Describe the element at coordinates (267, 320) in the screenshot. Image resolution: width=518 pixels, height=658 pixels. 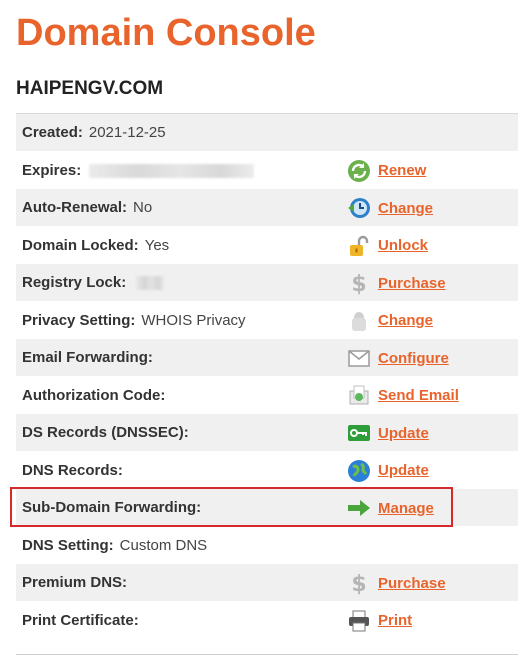
I see `row-privacy-setting: Privacy Setting: WHOIS Privacy Change` at that location.